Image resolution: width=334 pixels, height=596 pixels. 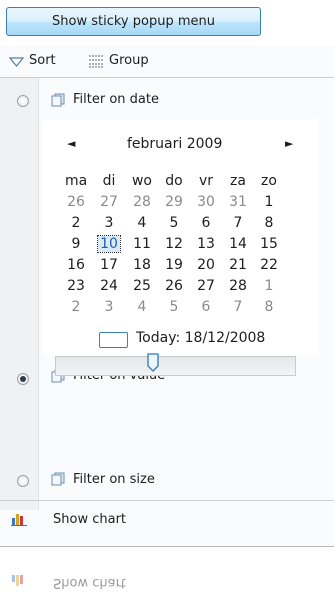 What do you see at coordinates (89, 519) in the screenshot?
I see `show-chart-label: Show chart` at bounding box center [89, 519].